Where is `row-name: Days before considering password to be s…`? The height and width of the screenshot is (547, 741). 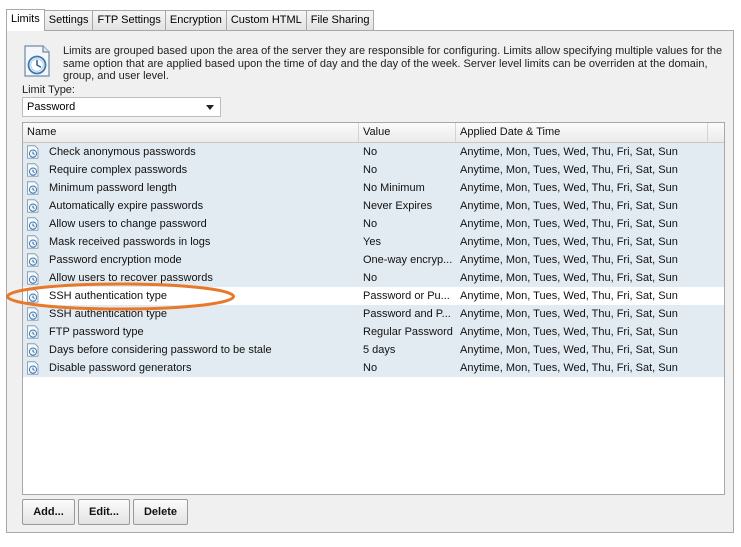 row-name: Days before considering password to be s… is located at coordinates (160, 350).